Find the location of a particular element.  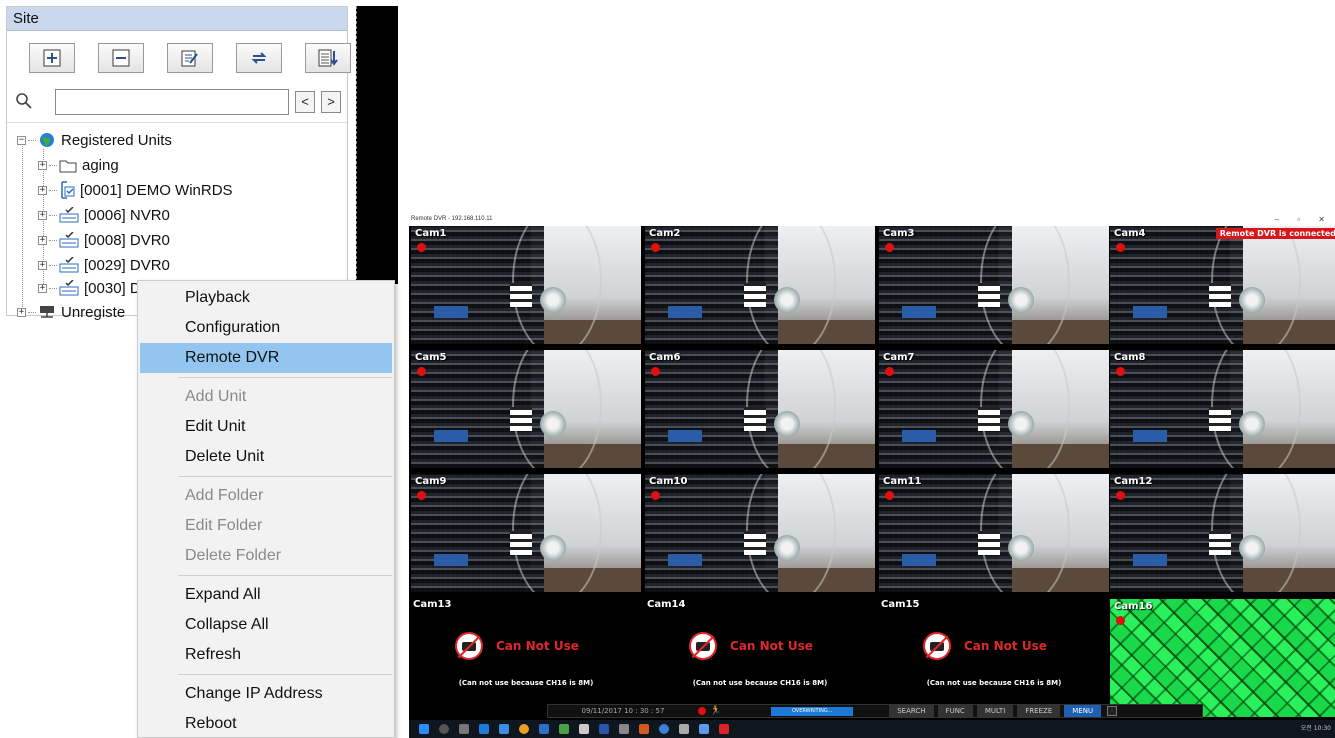

camera-tile: Cam3 is located at coordinates (994, 285).